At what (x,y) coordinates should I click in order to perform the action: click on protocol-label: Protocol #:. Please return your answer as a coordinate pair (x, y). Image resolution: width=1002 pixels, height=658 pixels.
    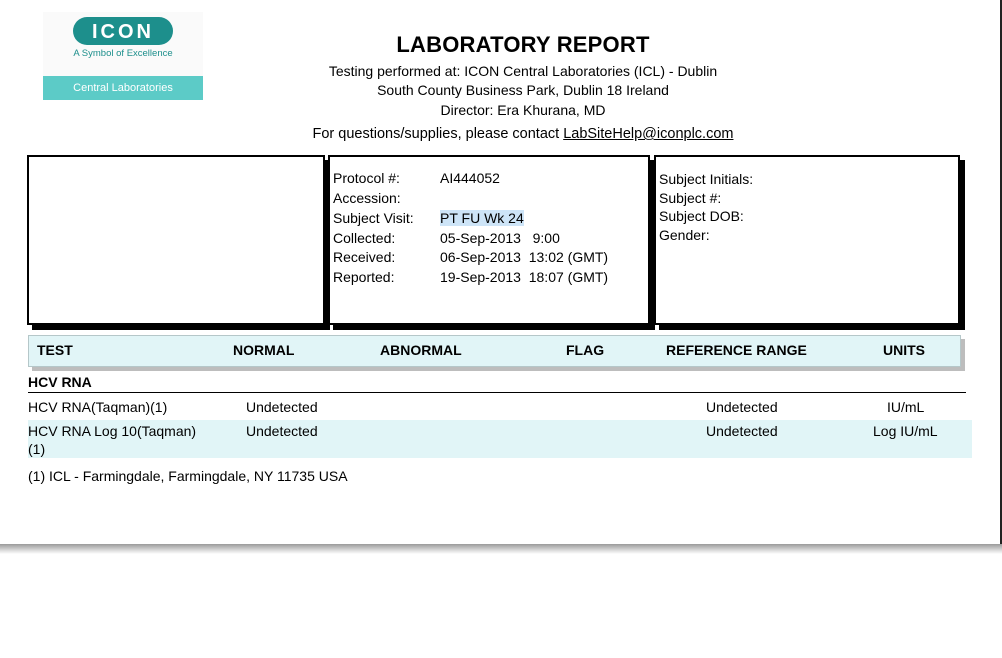
    Looking at the image, I should click on (366, 178).